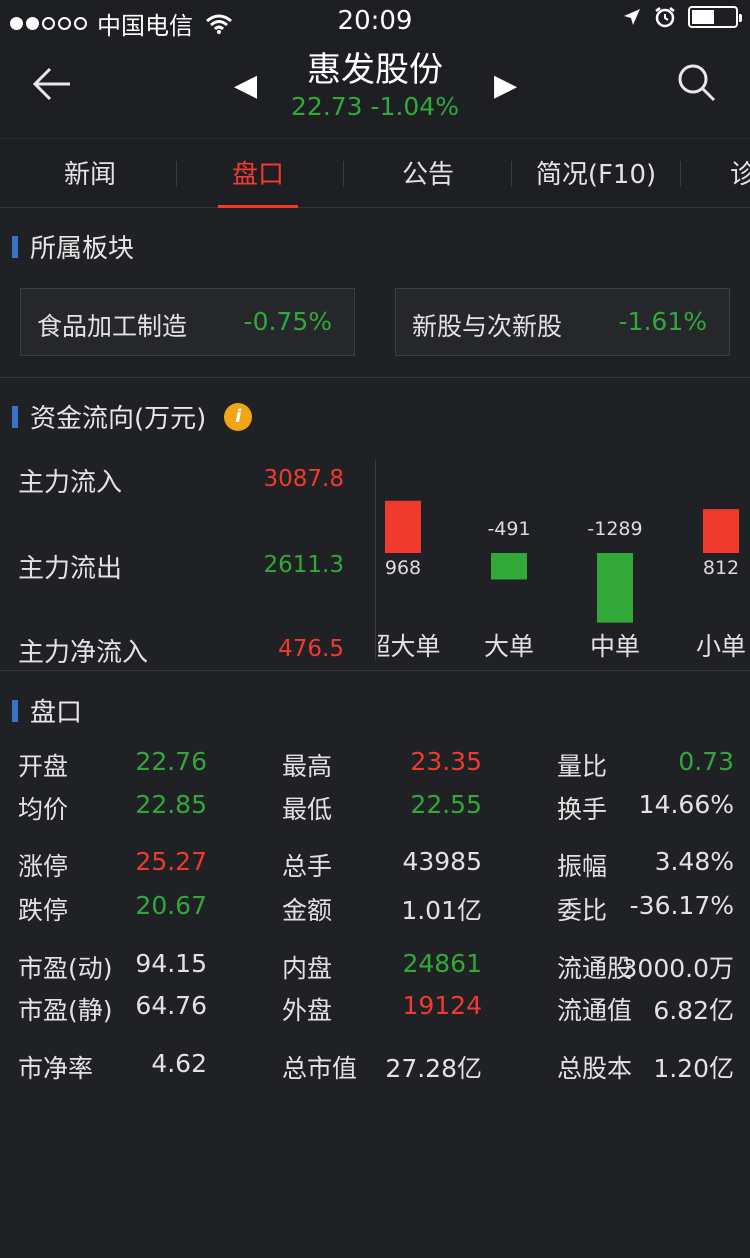 The width and height of the screenshot is (750, 1258). What do you see at coordinates (307, 766) in the screenshot?
I see `quote-label: 最高` at bounding box center [307, 766].